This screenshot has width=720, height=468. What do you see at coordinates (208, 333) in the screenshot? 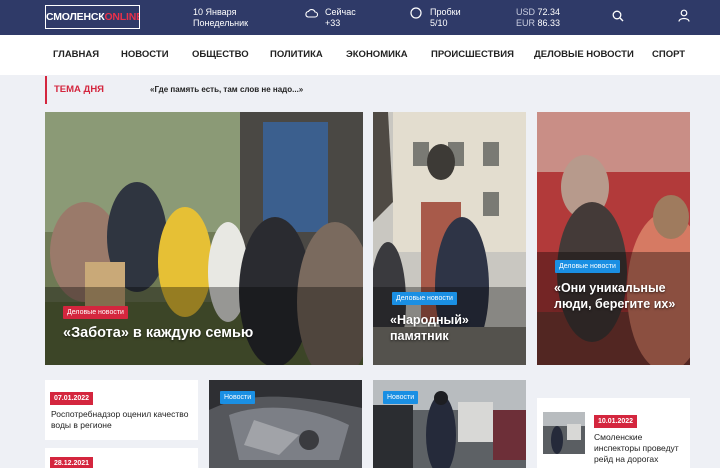
I see `featured-1-title: «Забота» в каждую семью` at bounding box center [208, 333].